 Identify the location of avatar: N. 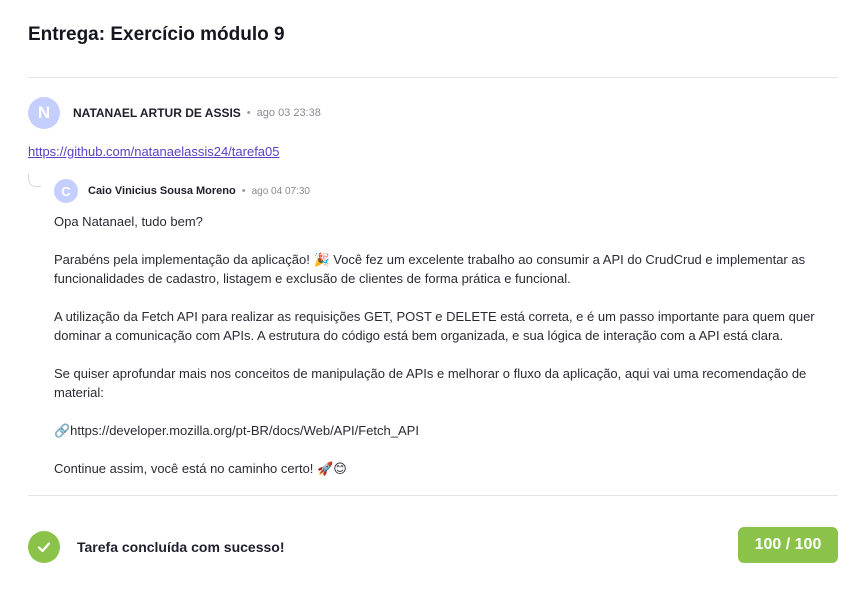
(44, 113).